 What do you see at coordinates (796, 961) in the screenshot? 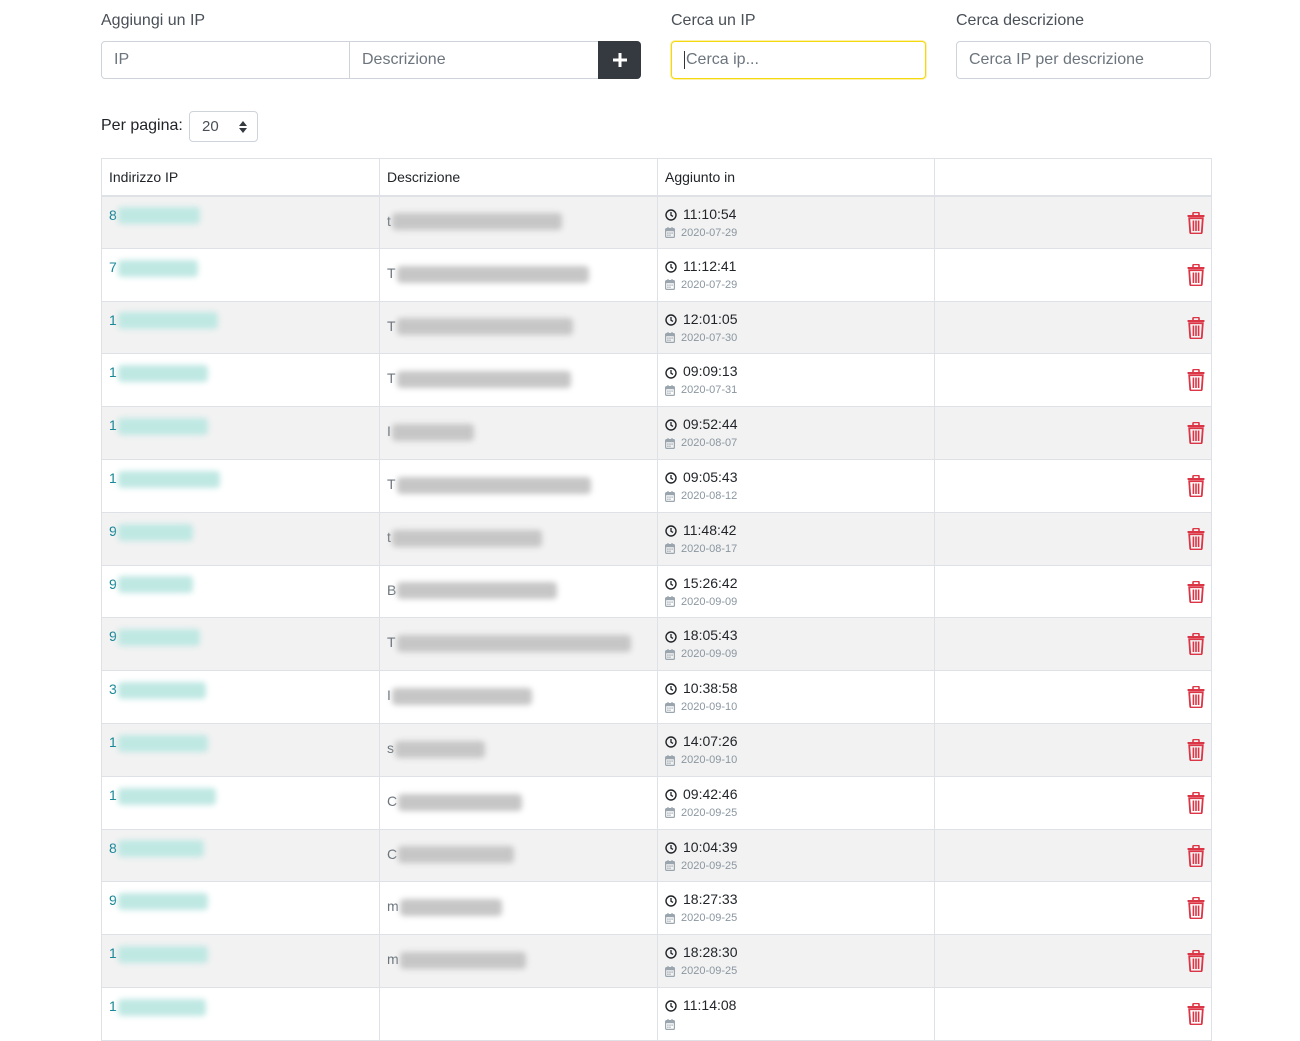
I see `added-at-cell: 18:28:30 2020-09-25` at bounding box center [796, 961].